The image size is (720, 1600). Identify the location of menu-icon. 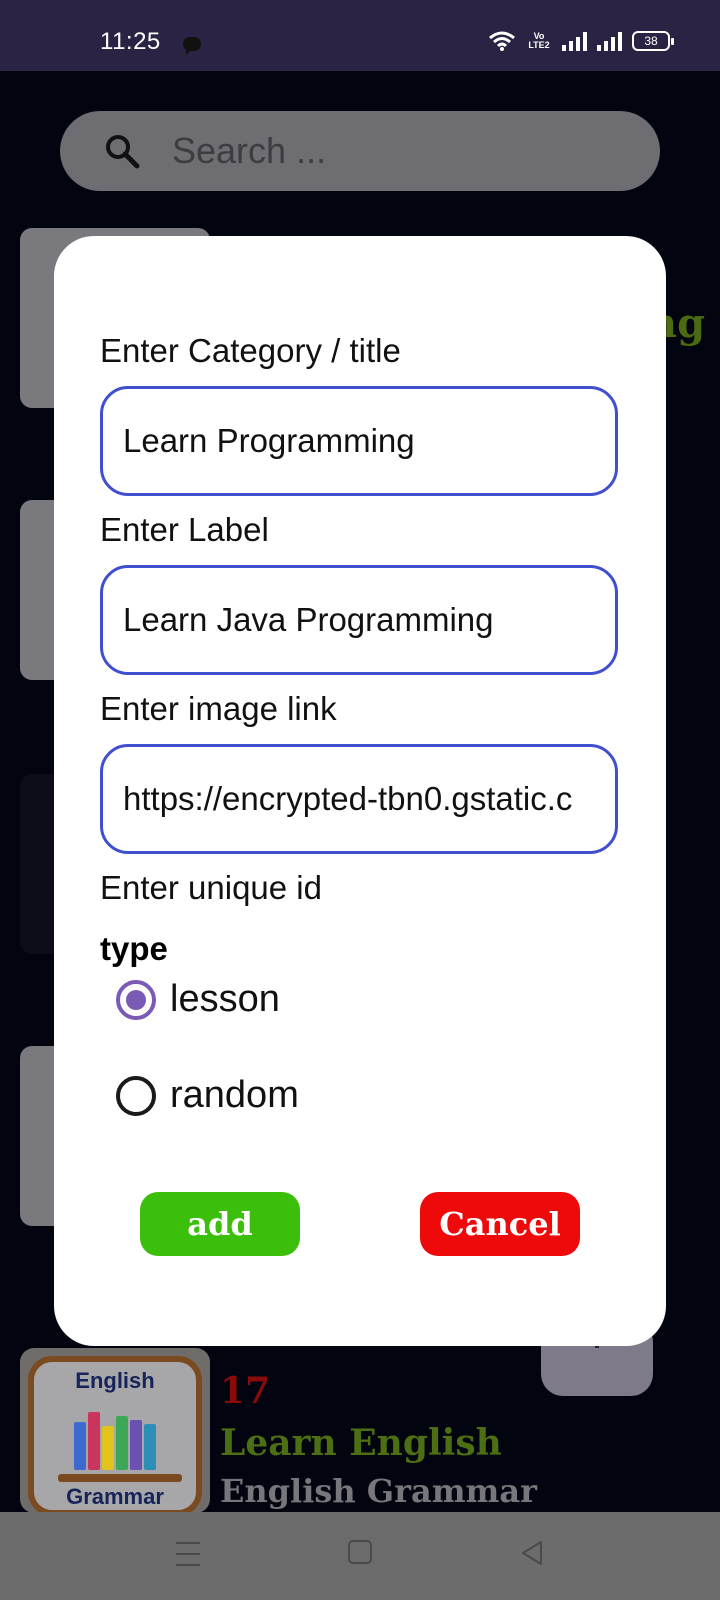
(188, 1554).